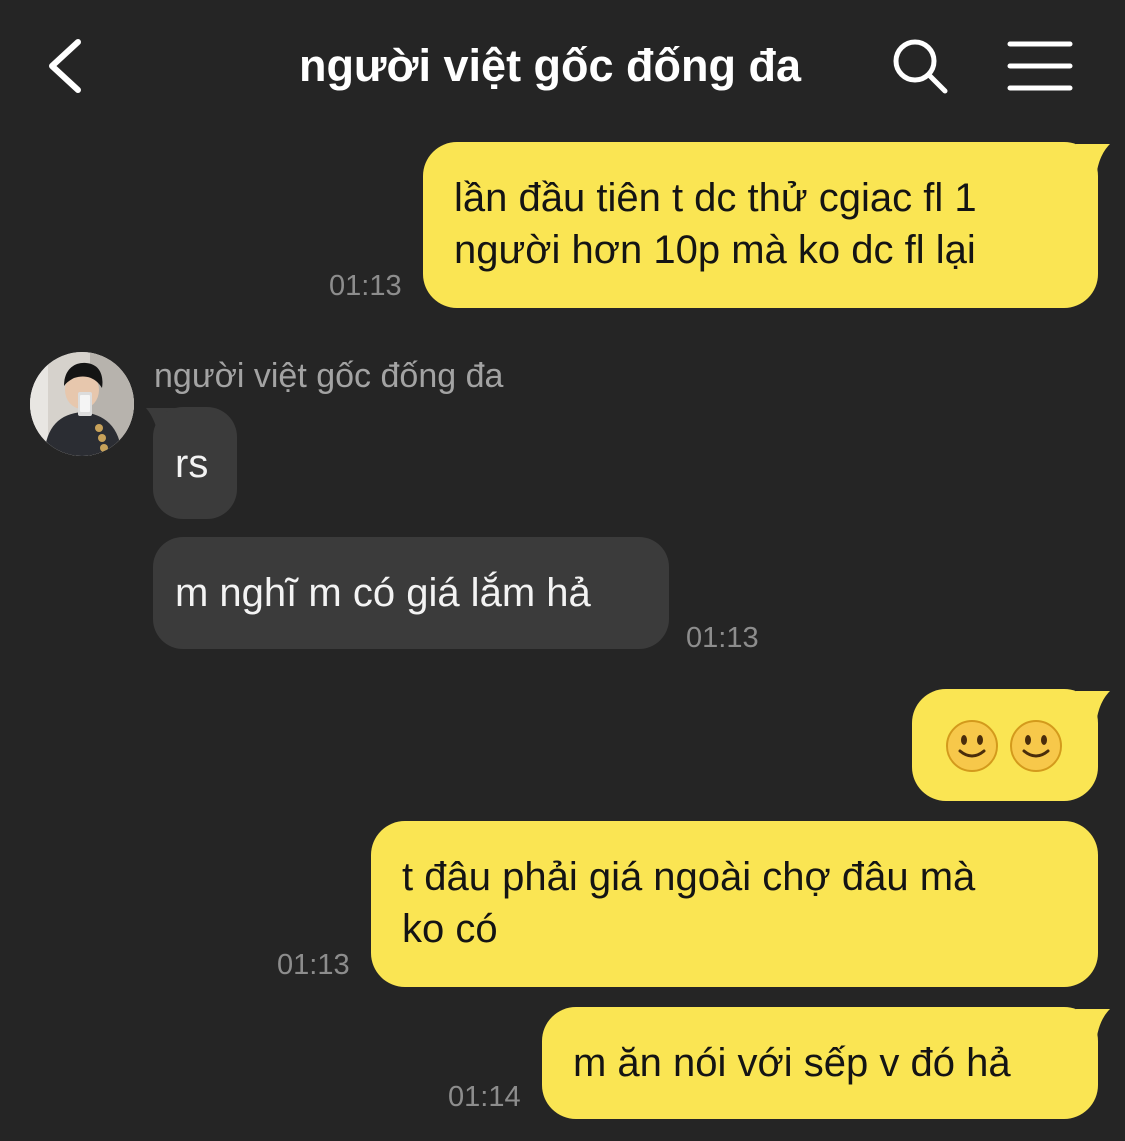  I want to click on chevron-left-icon, so click(65, 66).